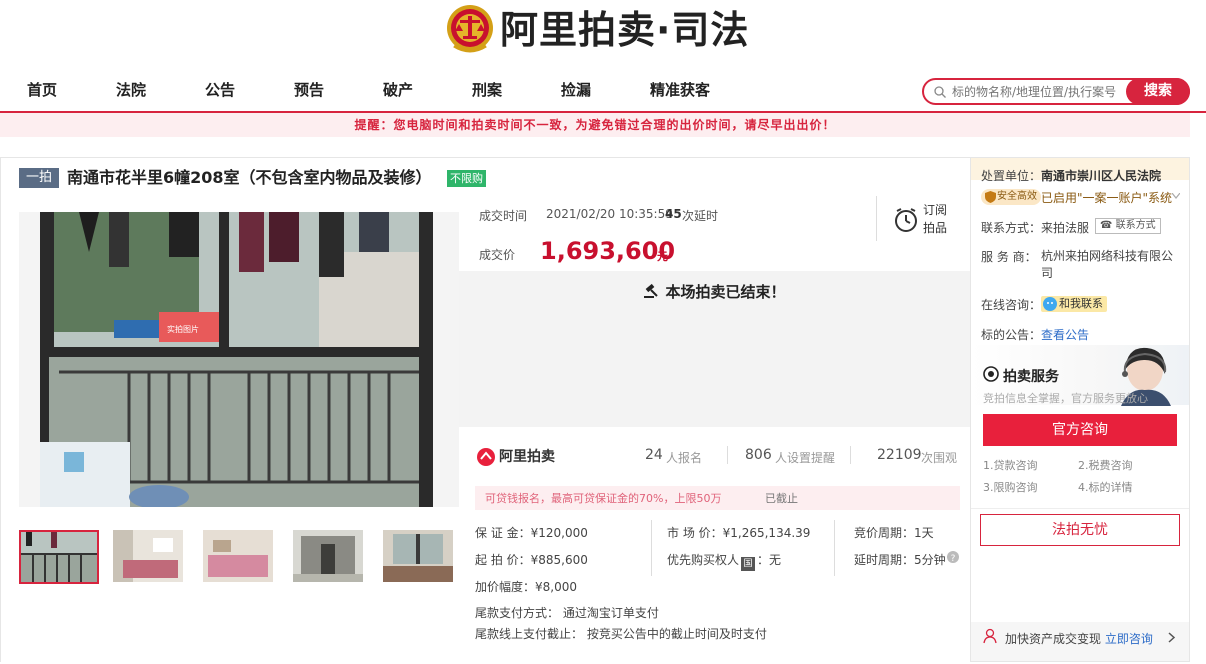  What do you see at coordinates (1105, 487) in the screenshot?
I see `item-detail-link: 4.标的详情` at bounding box center [1105, 487].